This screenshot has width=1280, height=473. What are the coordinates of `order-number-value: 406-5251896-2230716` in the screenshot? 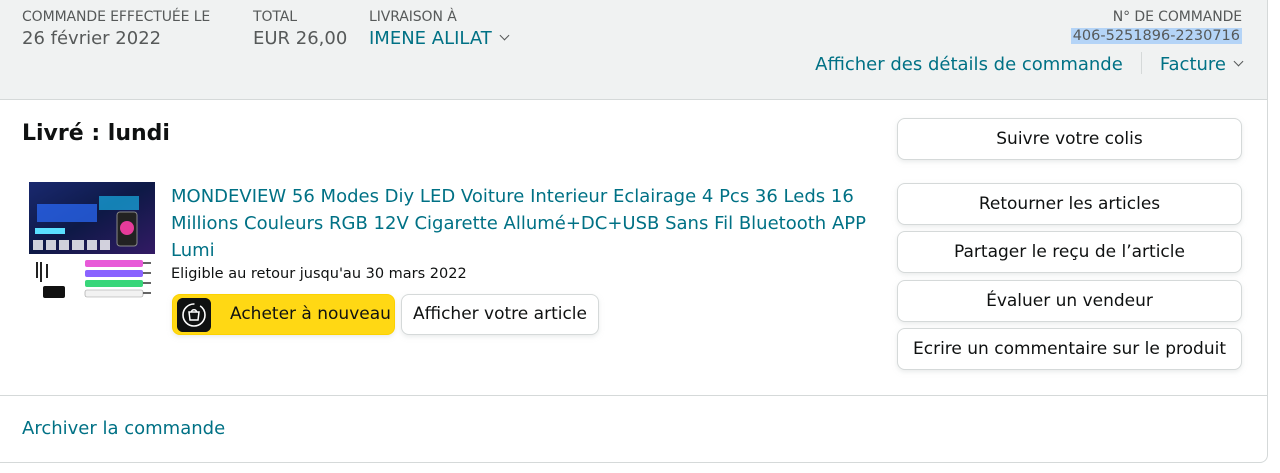 It's located at (1156, 36).